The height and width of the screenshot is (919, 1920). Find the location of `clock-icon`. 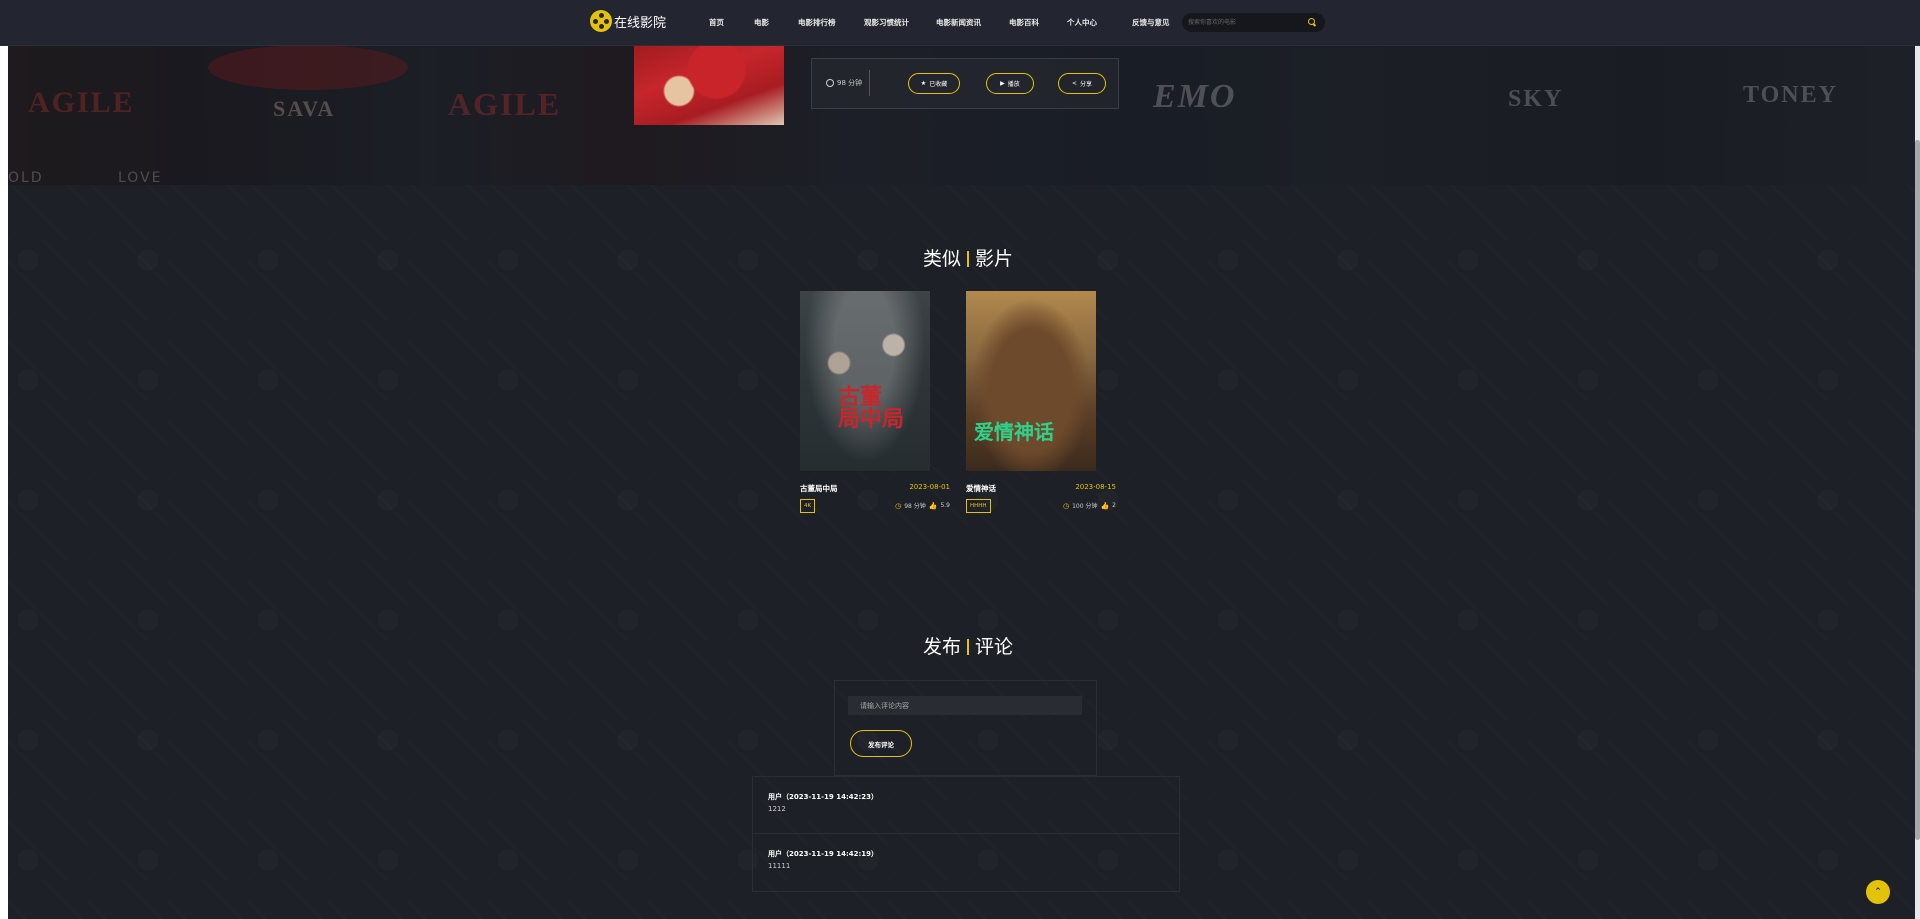

clock-icon is located at coordinates (830, 83).